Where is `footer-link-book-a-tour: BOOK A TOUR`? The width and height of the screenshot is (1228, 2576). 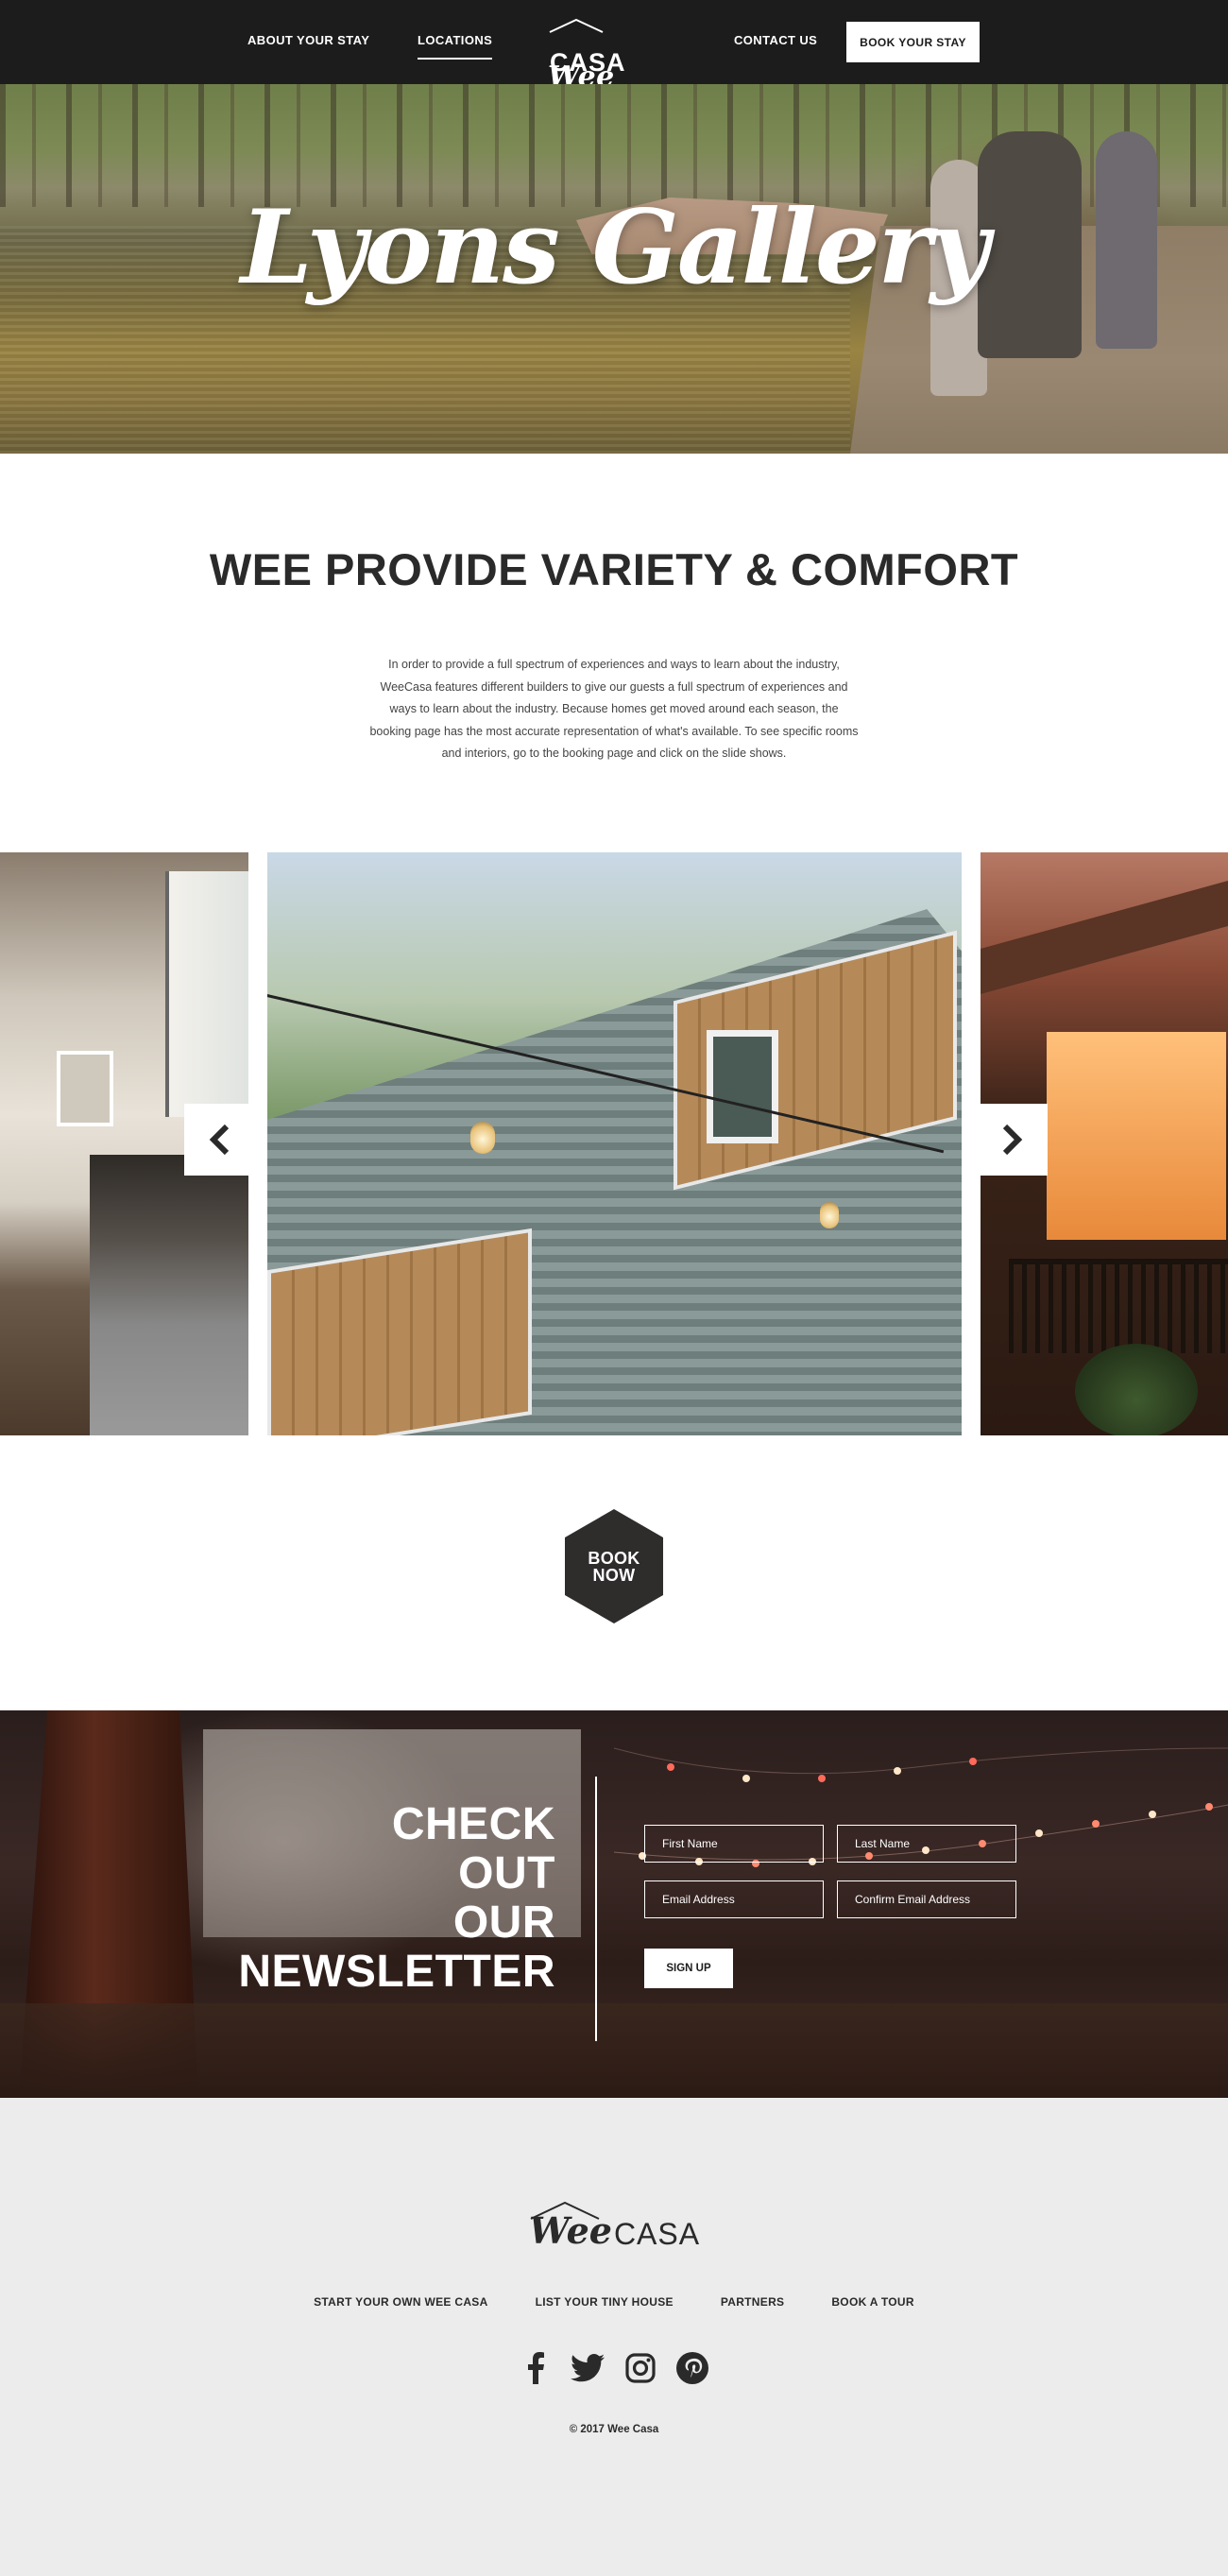
footer-link-book-a-tour: BOOK A TOUR is located at coordinates (872, 2302).